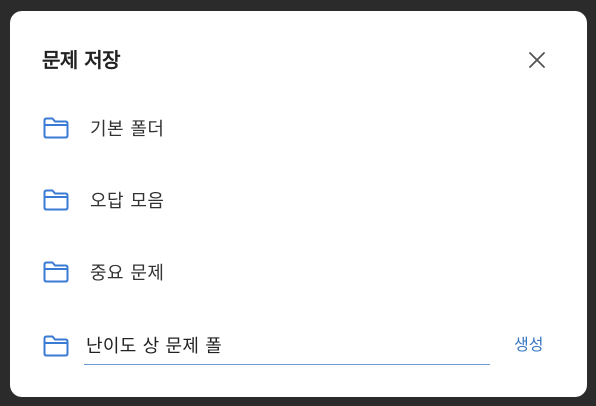 This screenshot has height=406, width=596. I want to click on new-folder-name-input, so click(287, 345).